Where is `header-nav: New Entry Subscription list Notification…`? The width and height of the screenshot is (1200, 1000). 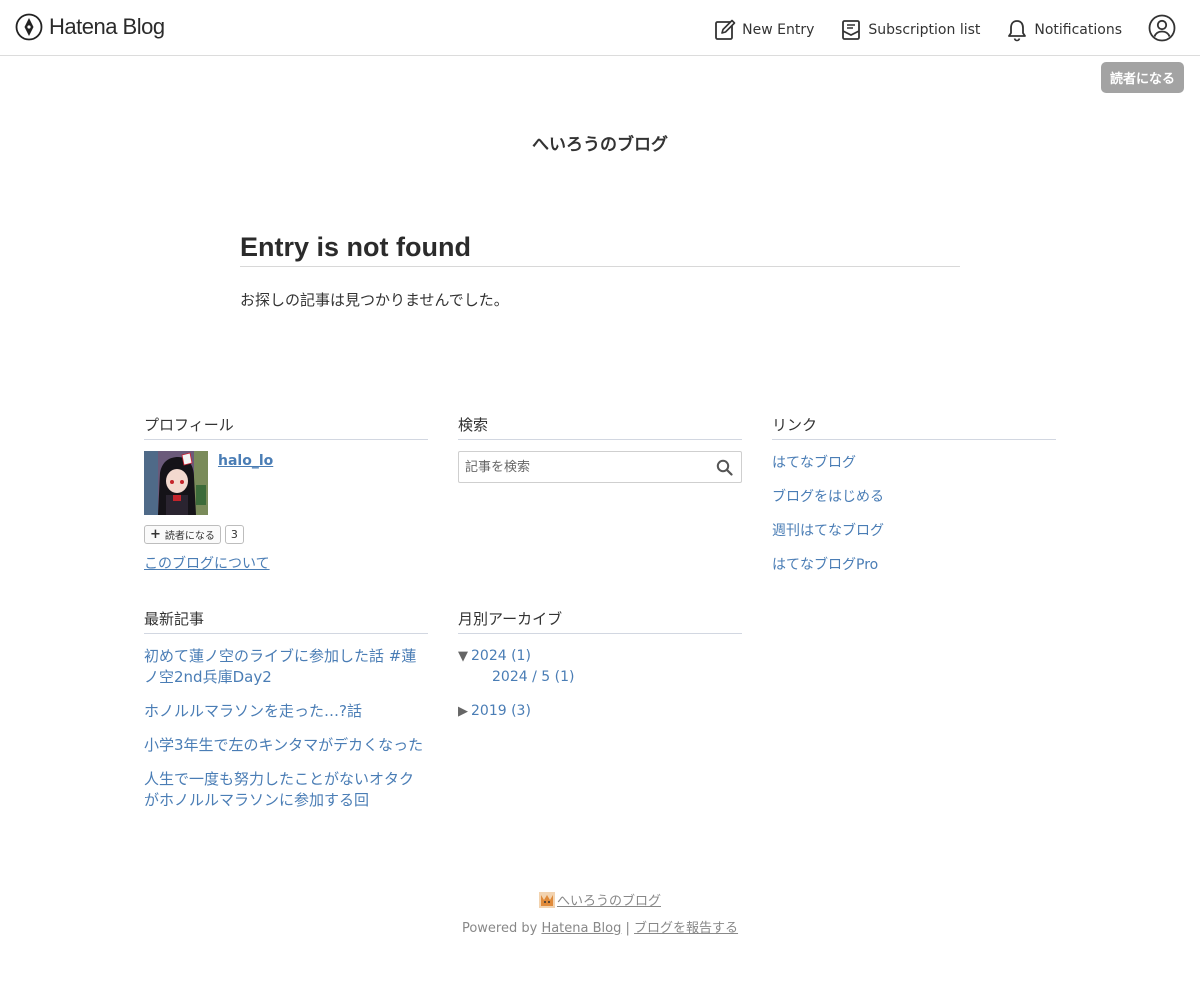 header-nav: New Entry Subscription list Notification… is located at coordinates (932, 30).